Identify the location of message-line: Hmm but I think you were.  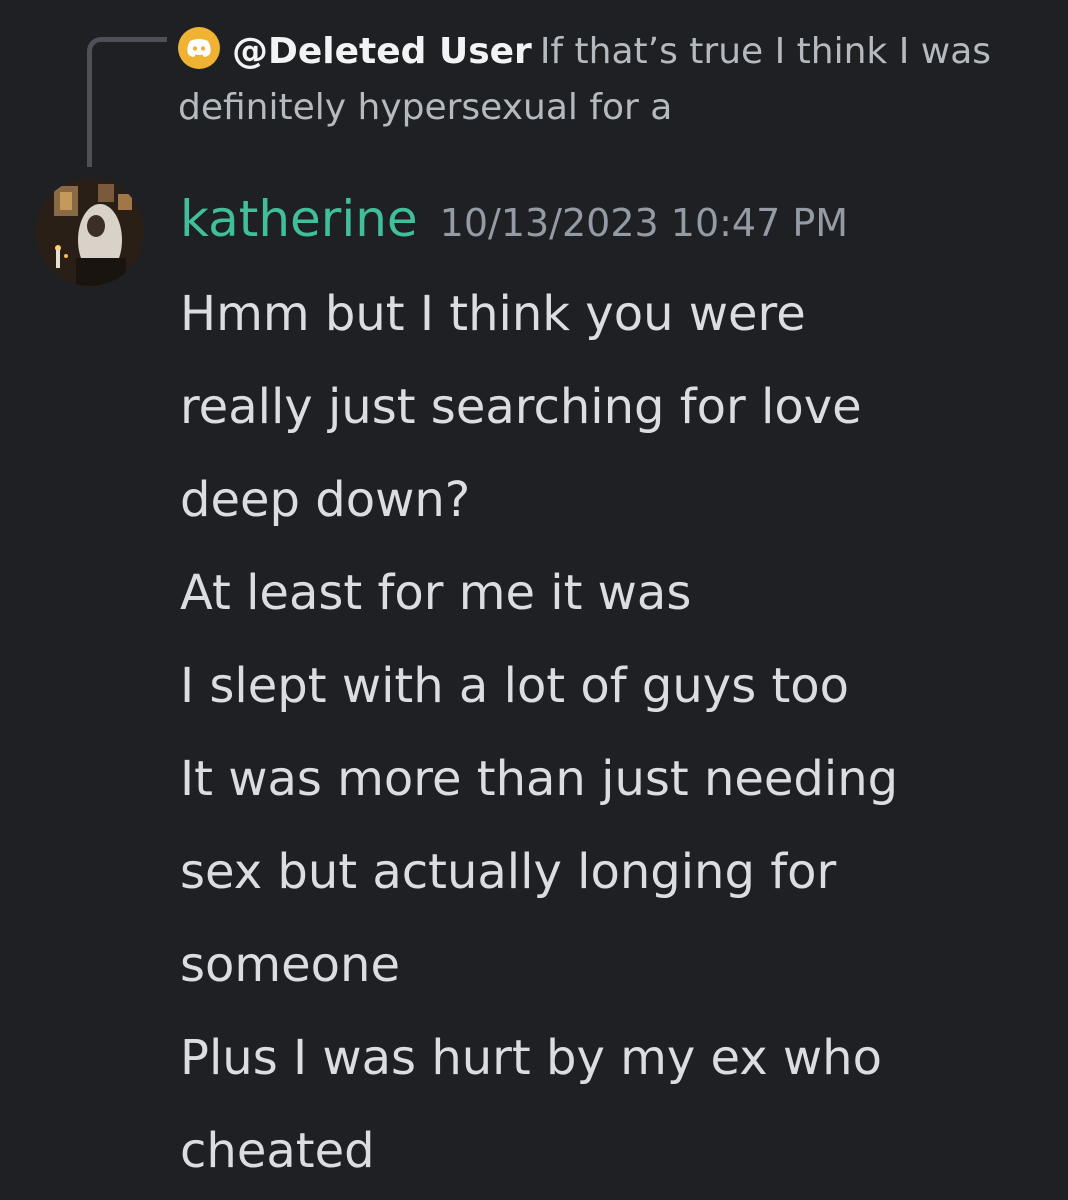
(493, 314).